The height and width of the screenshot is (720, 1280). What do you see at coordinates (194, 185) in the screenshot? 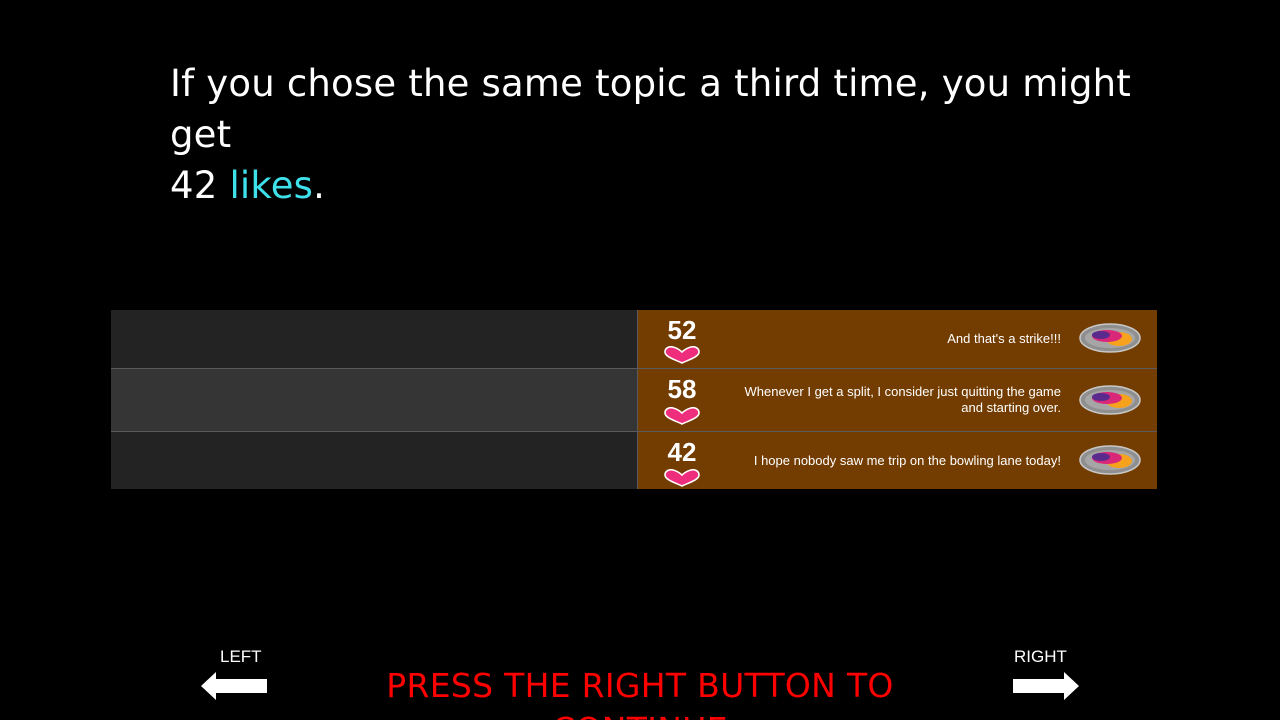
I see `feedback-number: 42` at bounding box center [194, 185].